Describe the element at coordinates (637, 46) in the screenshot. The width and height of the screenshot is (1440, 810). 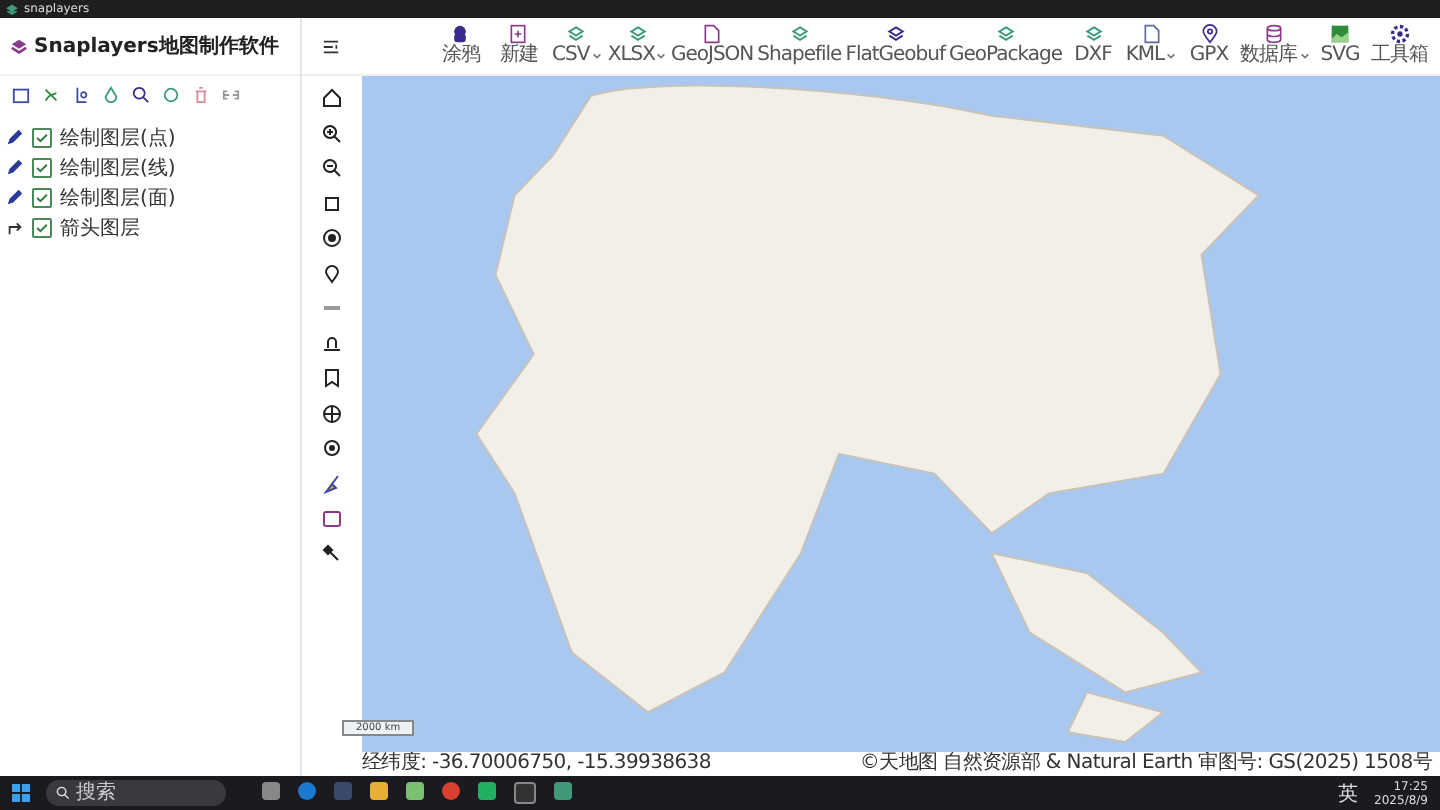
I see `toolbar-button: XLSX` at that location.